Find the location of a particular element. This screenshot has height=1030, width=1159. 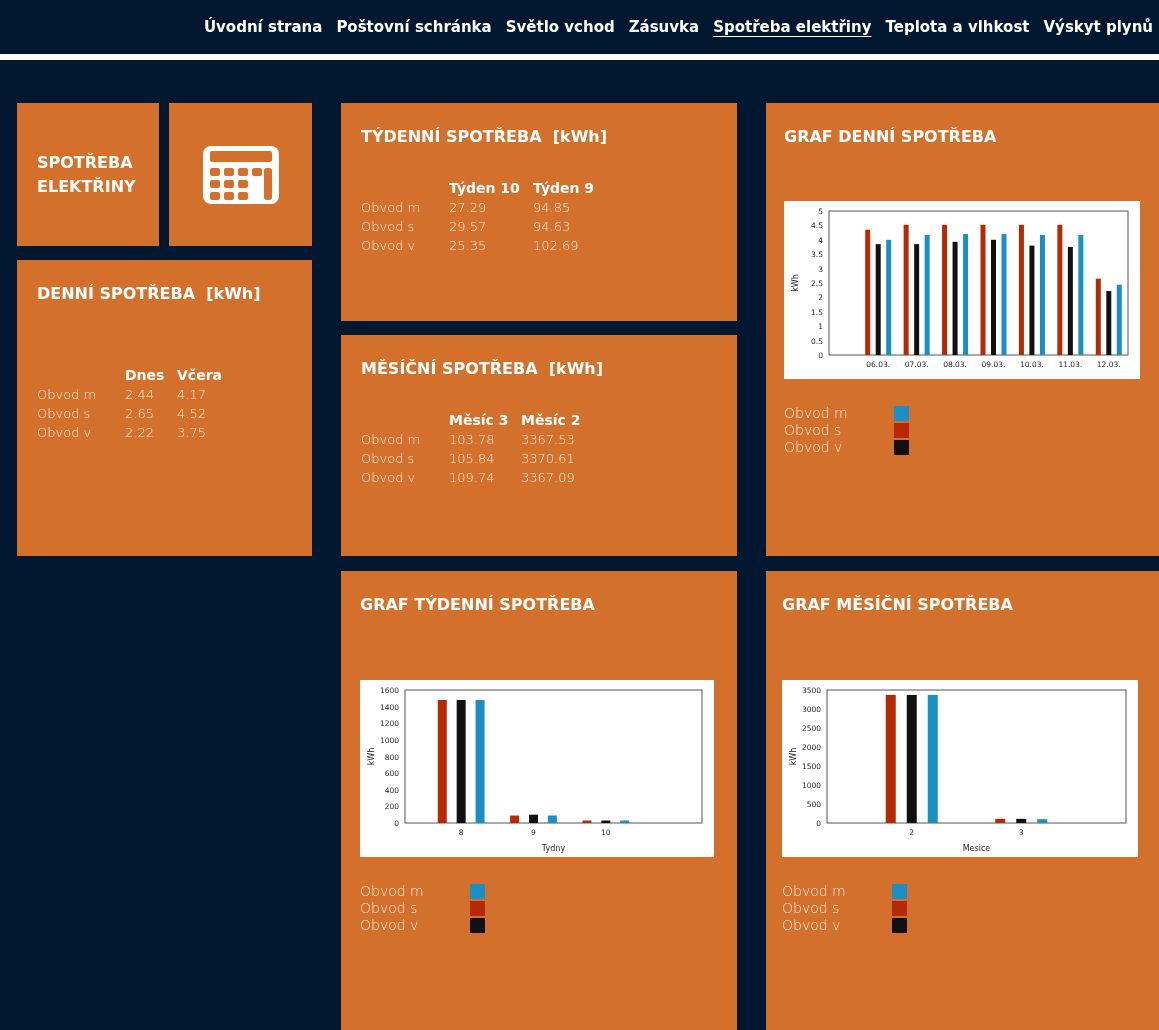

nav-link: Světlo vchod is located at coordinates (560, 27).